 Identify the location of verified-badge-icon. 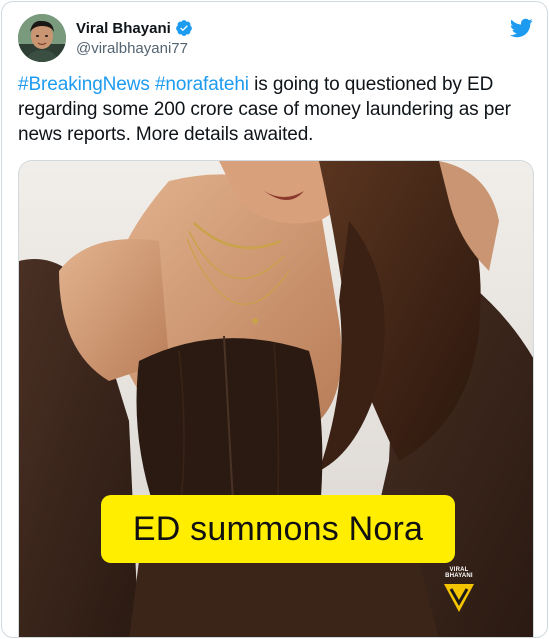
(183, 28).